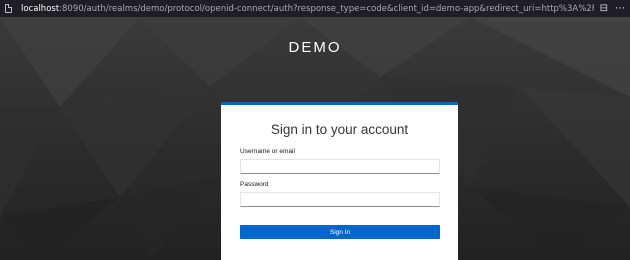  I want to click on sign-in-button: Sign In, so click(340, 232).